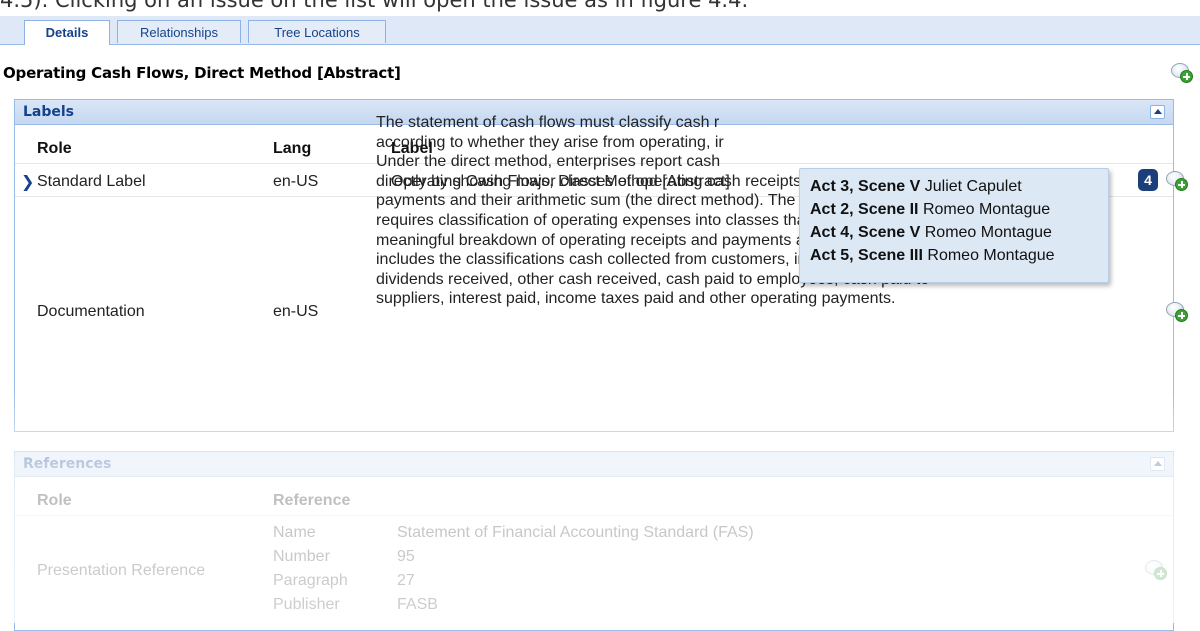 The width and height of the screenshot is (1200, 631). I want to click on reference-field-key: Number, so click(301, 556).